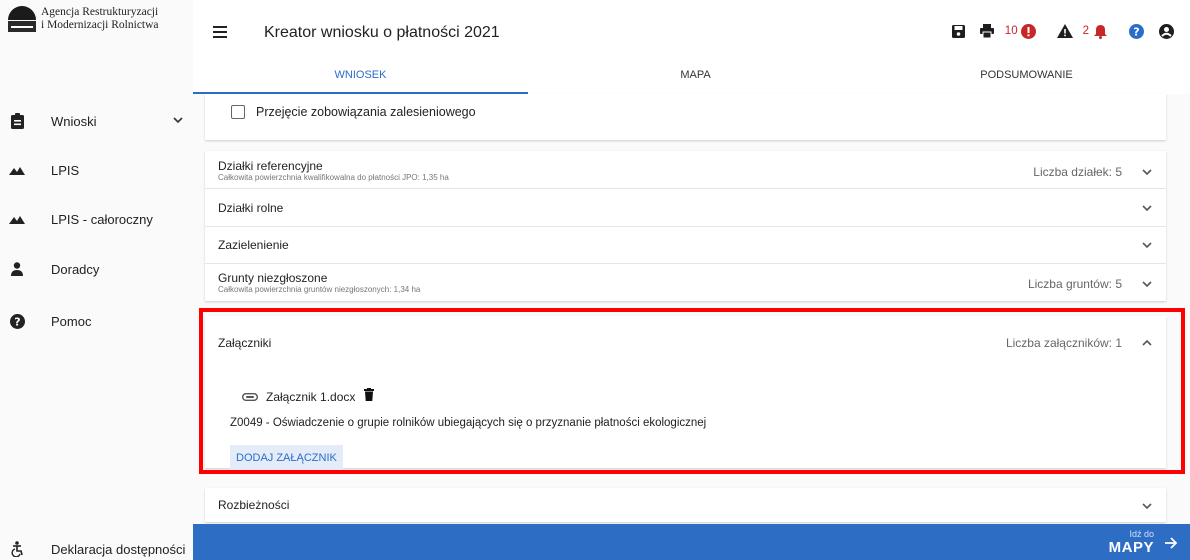 Image resolution: width=1190 pixels, height=560 pixels. What do you see at coordinates (366, 112) in the screenshot?
I see `forest-takeover-label: Przejęcie zobowiązania zalesieniowego` at bounding box center [366, 112].